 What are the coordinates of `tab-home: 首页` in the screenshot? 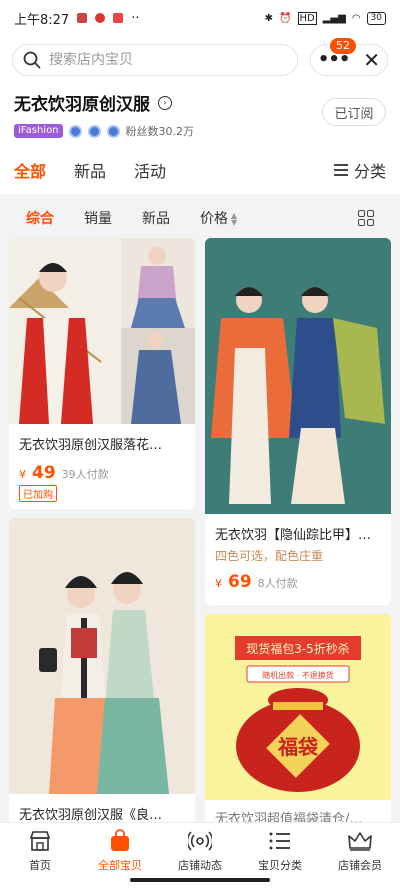 It's located at (40, 855).